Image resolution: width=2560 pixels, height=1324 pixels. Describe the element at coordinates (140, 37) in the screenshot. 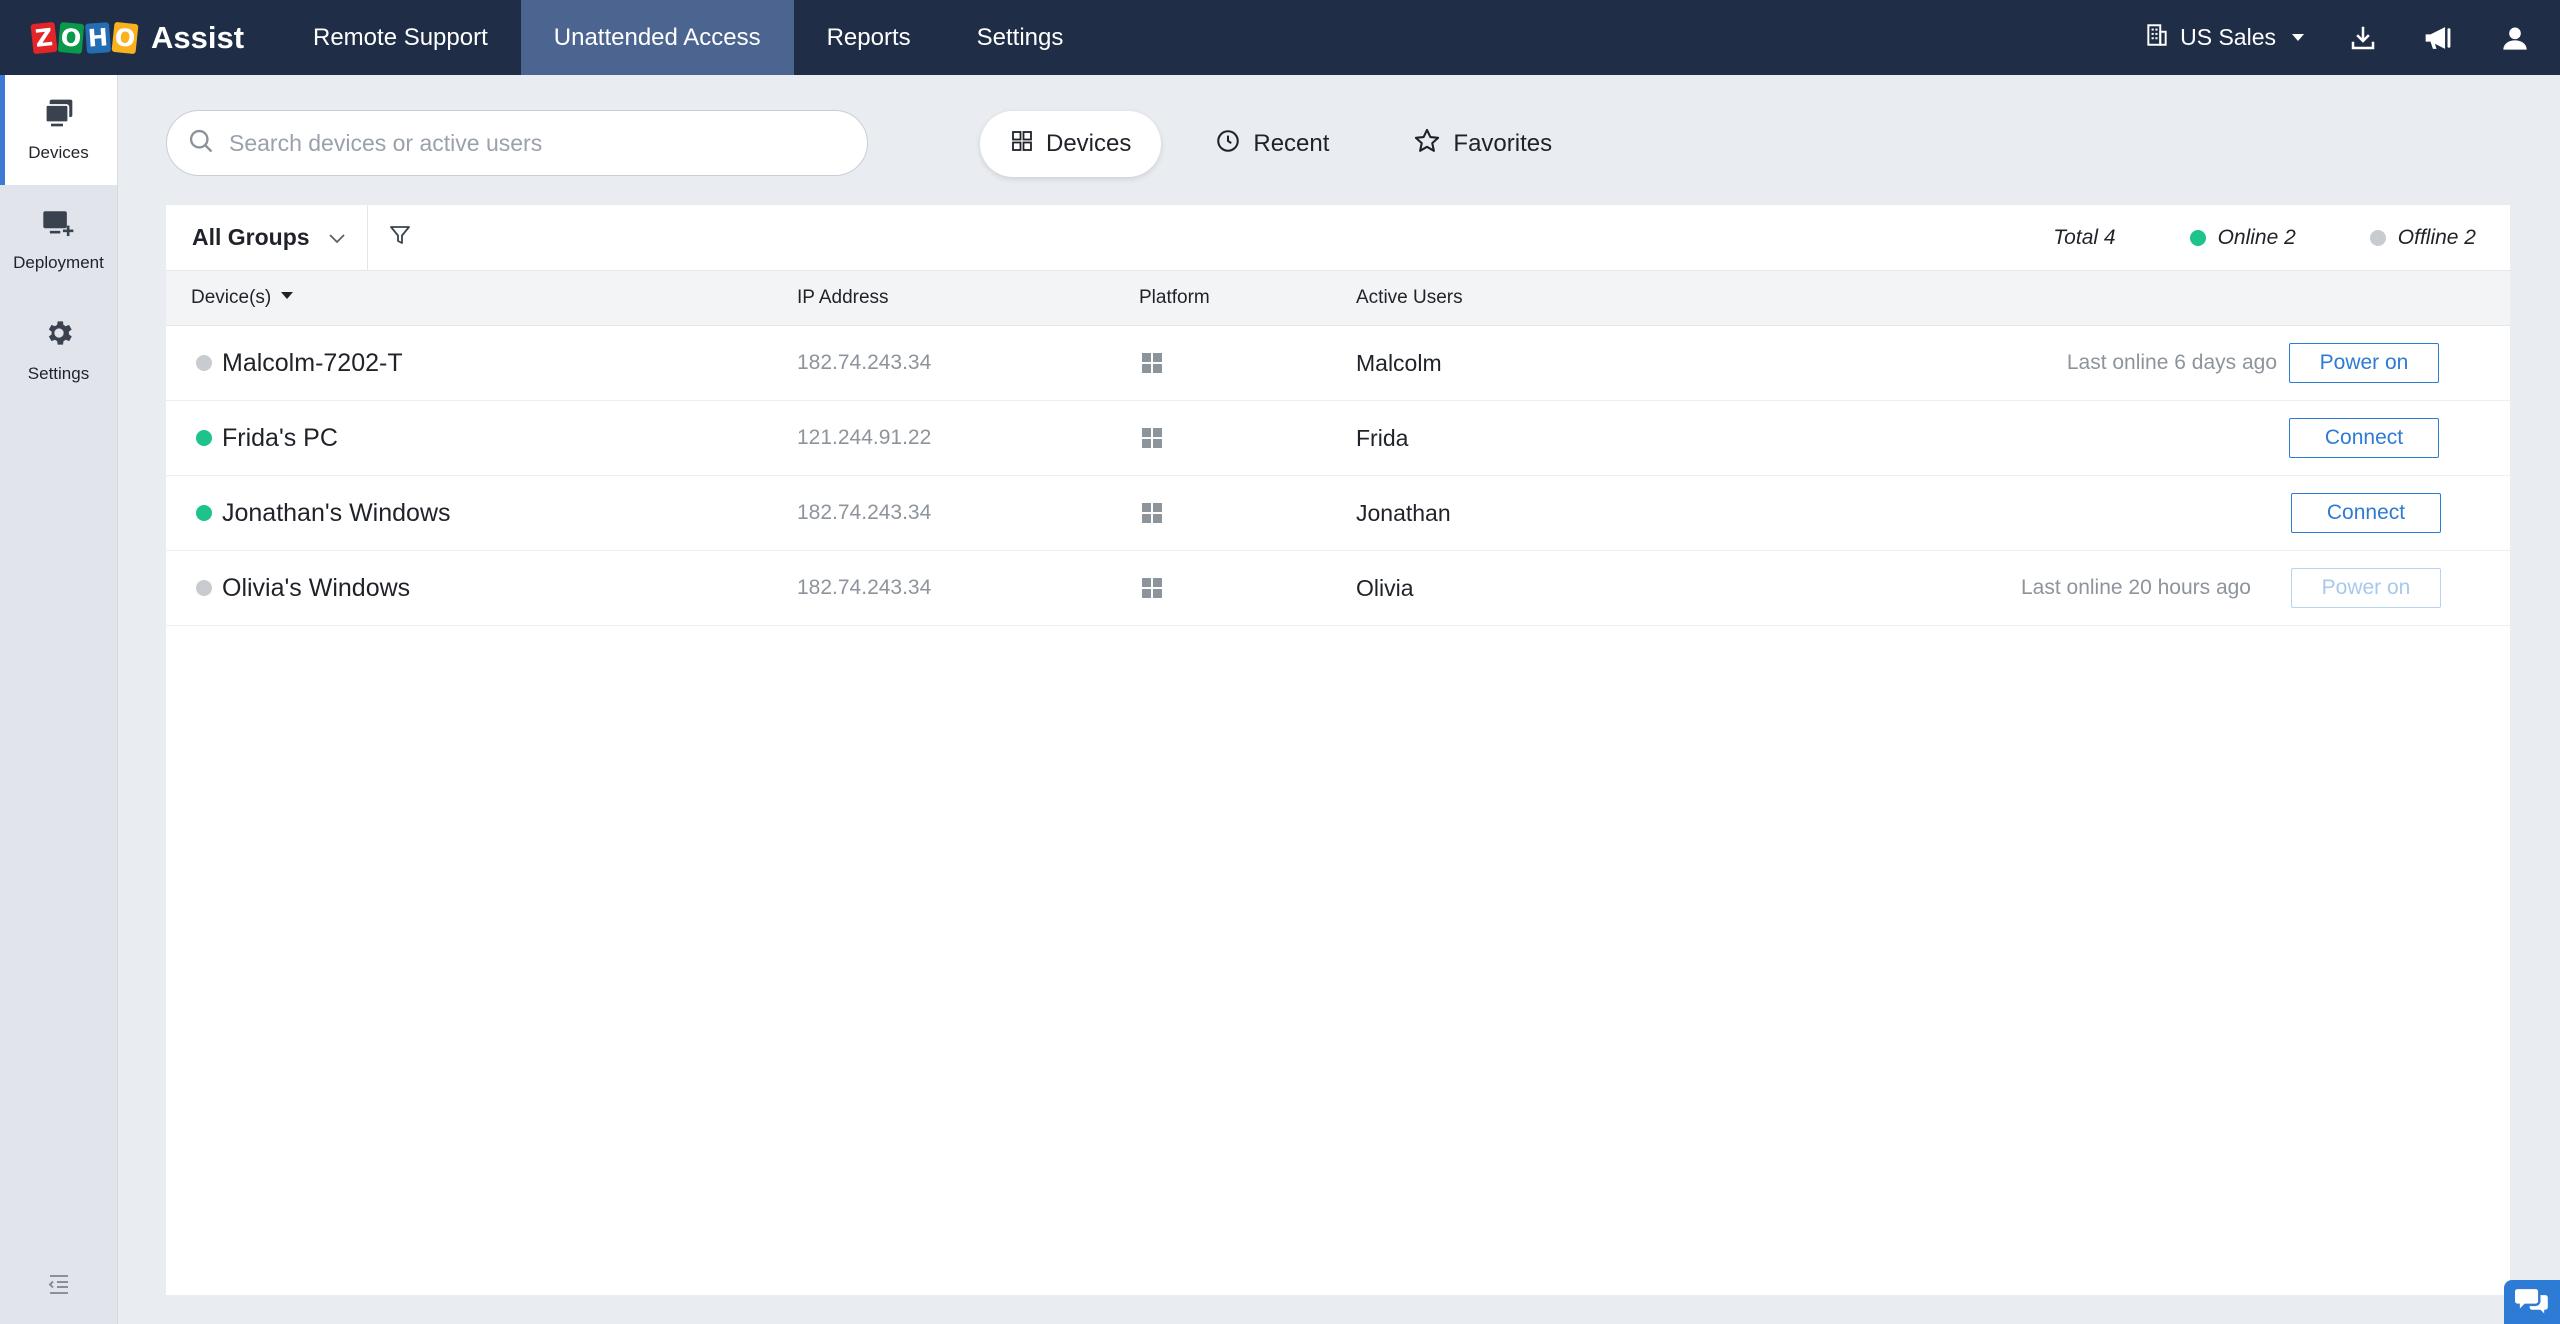

I see `brand: Z O H O Assist` at that location.